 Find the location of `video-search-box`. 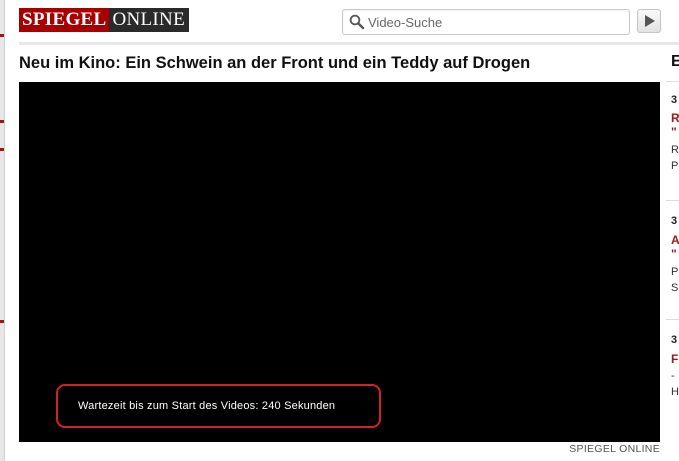

video-search-box is located at coordinates (486, 22).